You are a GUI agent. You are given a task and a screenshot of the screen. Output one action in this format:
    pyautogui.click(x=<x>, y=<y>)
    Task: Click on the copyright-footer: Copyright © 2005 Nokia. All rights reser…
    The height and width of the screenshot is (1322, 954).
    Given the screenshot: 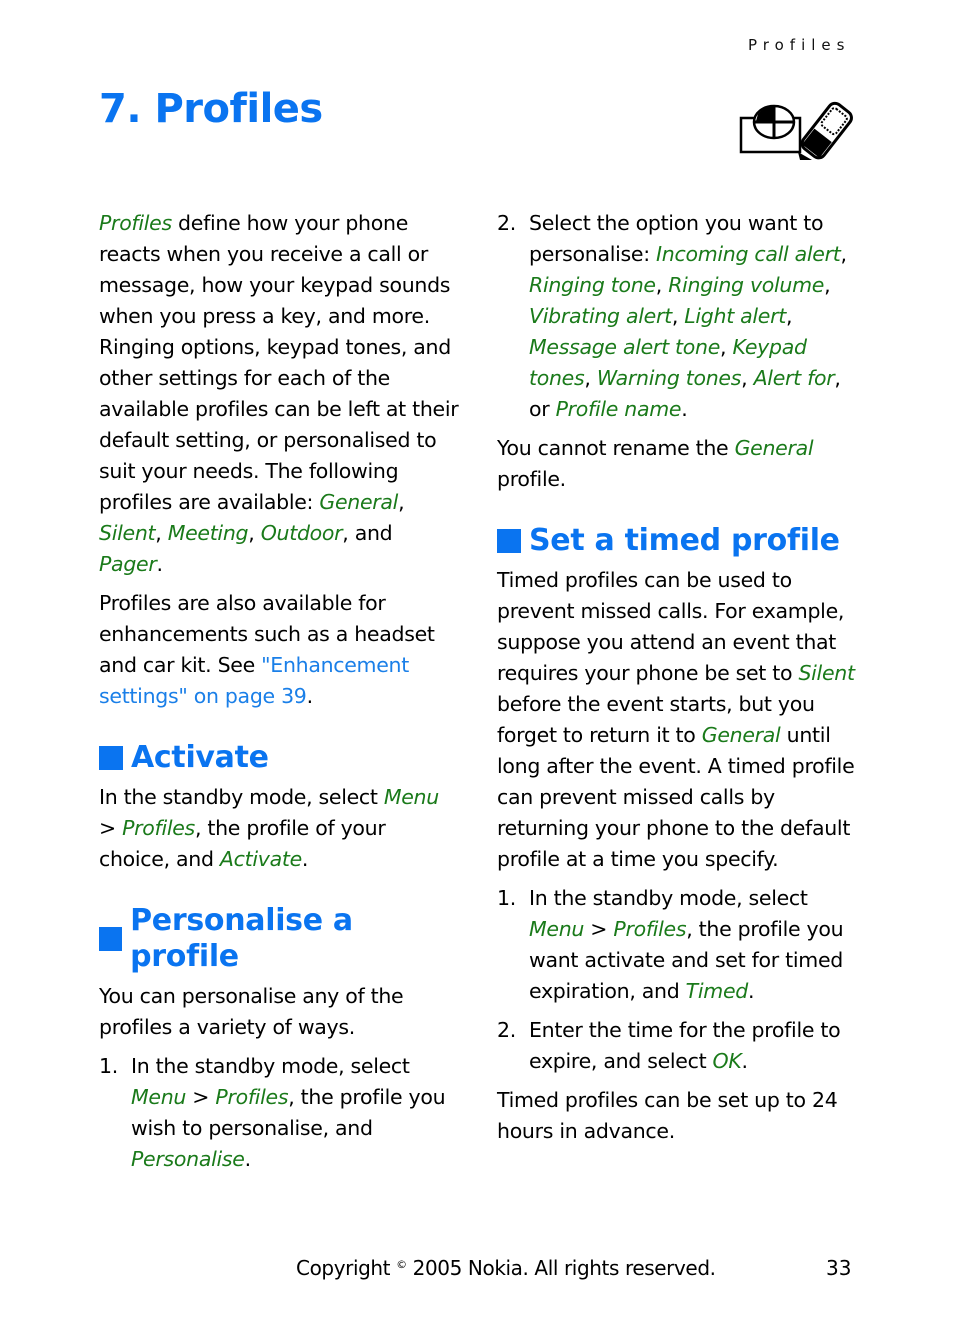 What is the action you would take?
    pyautogui.click(x=506, y=1268)
    